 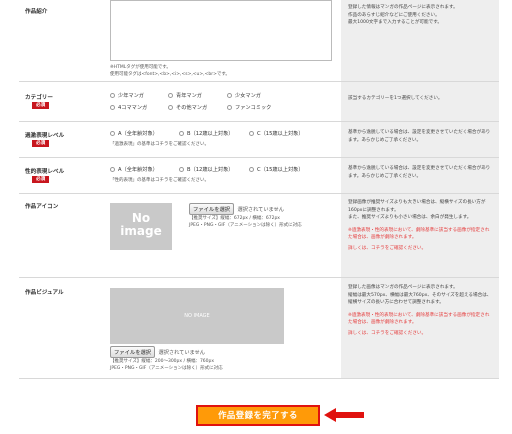 What do you see at coordinates (166, 368) in the screenshot?
I see `visual-format-note: JPEG・PNG・GIF（アニメーションは除く）形式に対応` at bounding box center [166, 368].